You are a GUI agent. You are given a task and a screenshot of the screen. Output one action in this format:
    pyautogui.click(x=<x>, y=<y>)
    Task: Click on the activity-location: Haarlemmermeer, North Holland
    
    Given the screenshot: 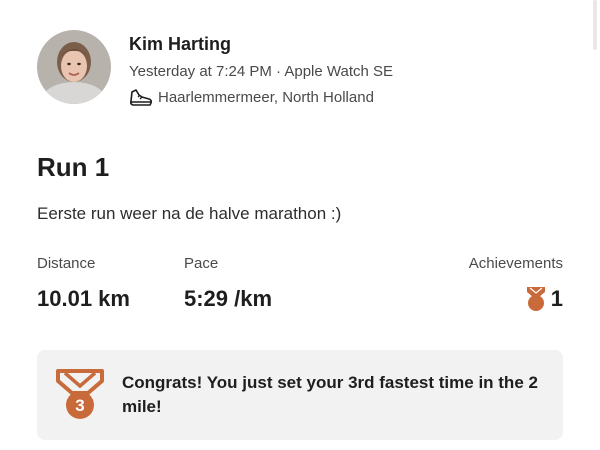 What is the action you would take?
    pyautogui.click(x=261, y=98)
    